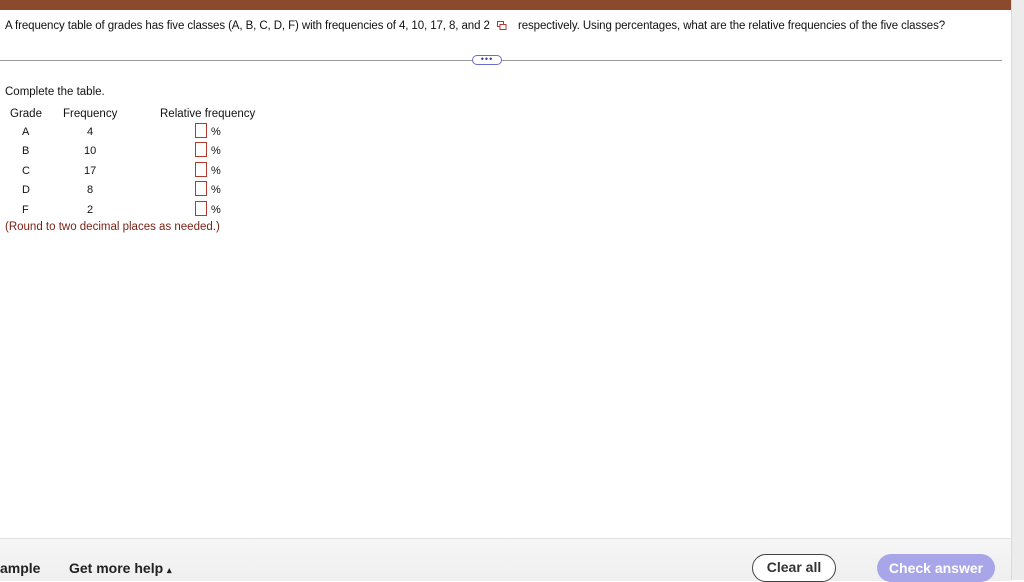 Image resolution: width=1024 pixels, height=582 pixels. What do you see at coordinates (20, 568) in the screenshot?
I see `view-example-link: ample` at bounding box center [20, 568].